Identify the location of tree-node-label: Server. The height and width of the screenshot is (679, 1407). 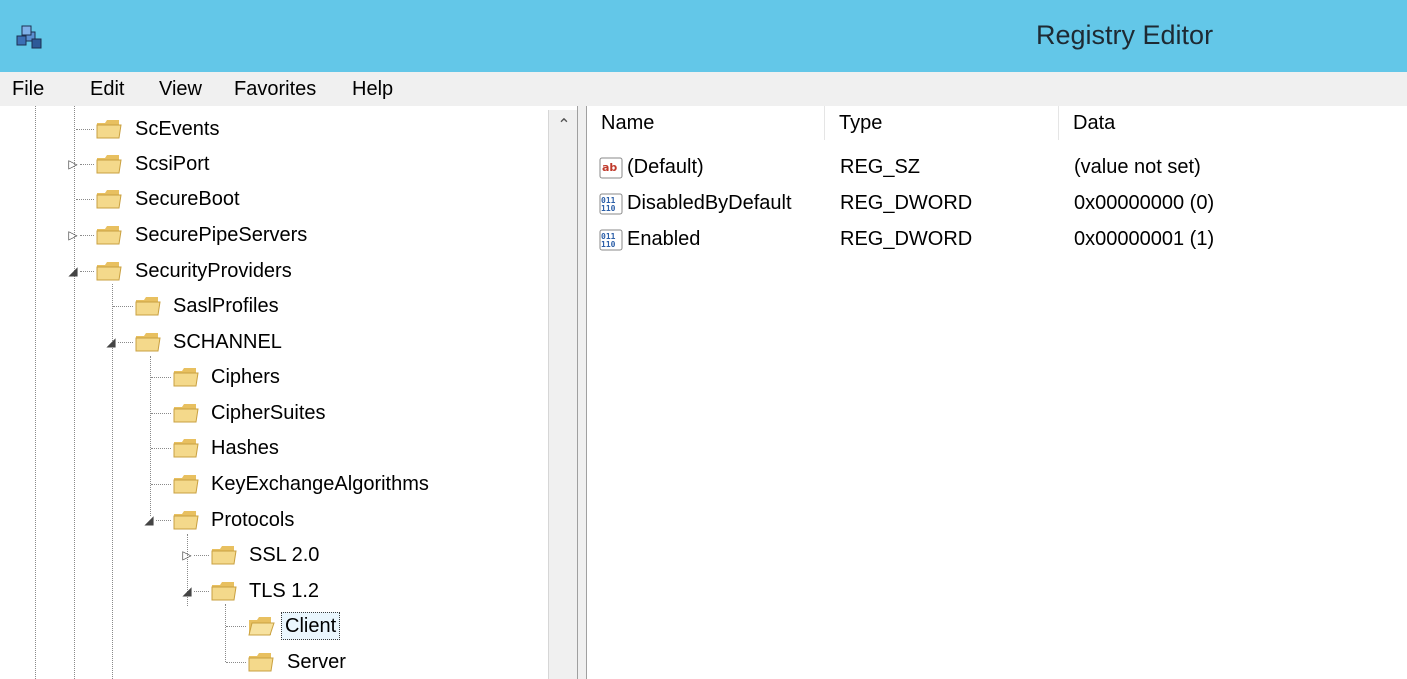
(316, 662).